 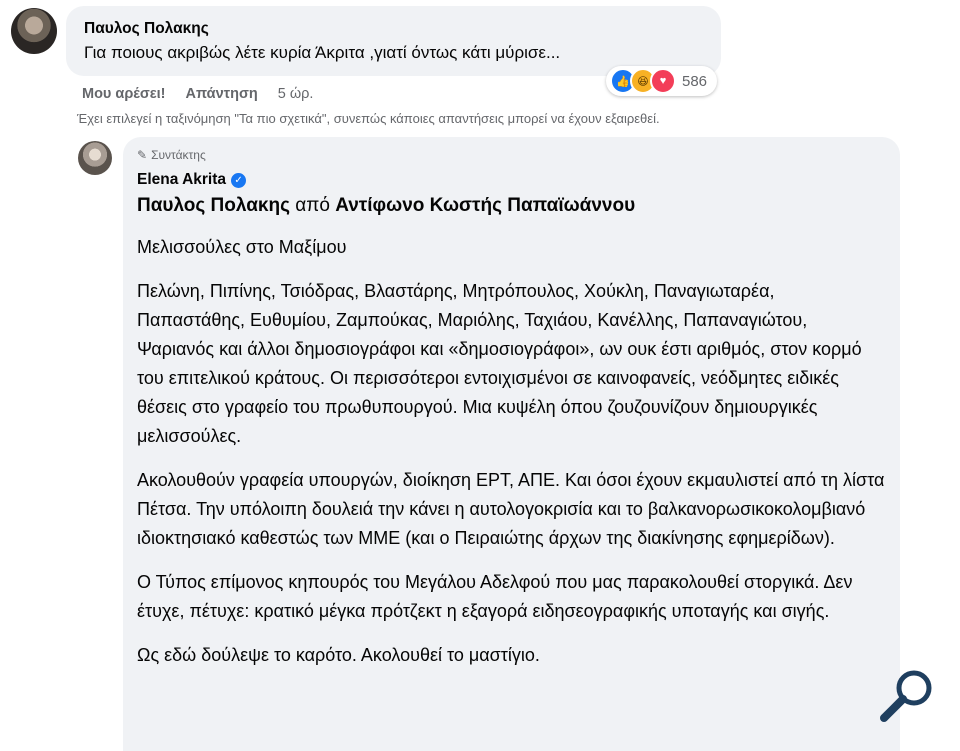 What do you see at coordinates (222, 94) in the screenshot?
I see `reply-button: Απάντηση` at bounding box center [222, 94].